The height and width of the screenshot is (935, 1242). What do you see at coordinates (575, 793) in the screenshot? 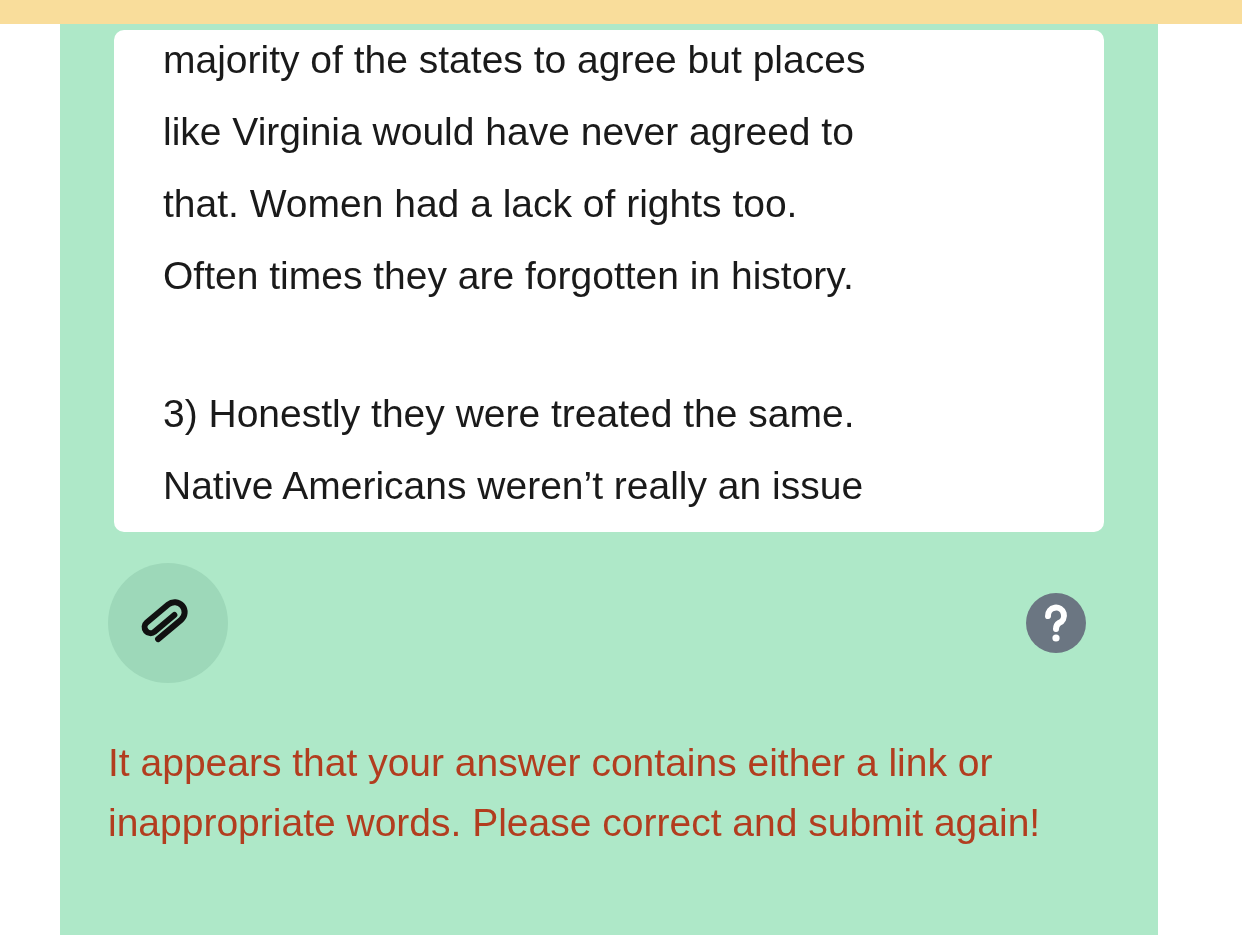
I see `error-message: It appears that your answer contains either a link or inappropriate words. Please correct and submit again!` at bounding box center [575, 793].